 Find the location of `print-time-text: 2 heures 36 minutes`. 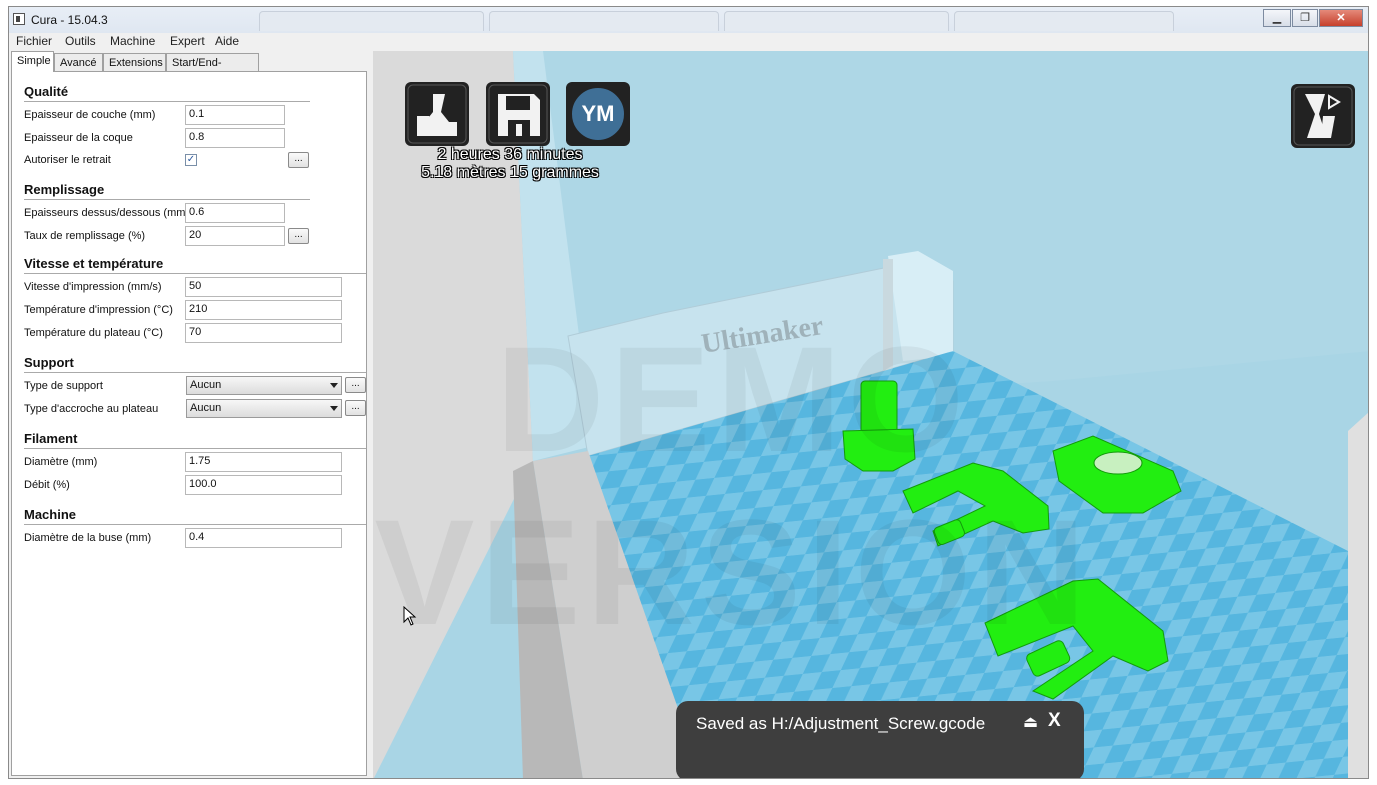

print-time-text: 2 heures 36 minutes is located at coordinates (510, 154).